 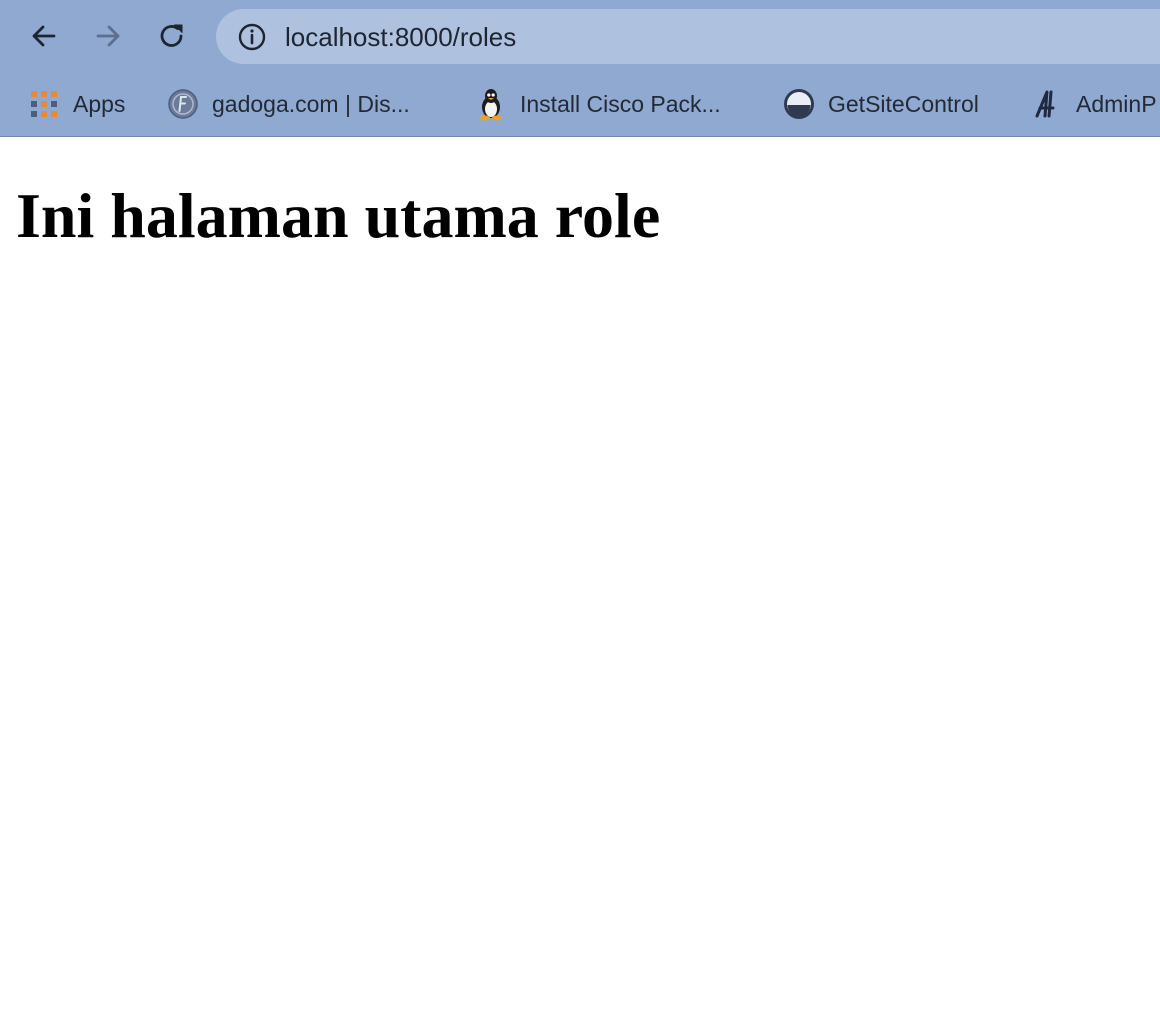 I want to click on bookmark-getsitecontrol: GetSiteControl, so click(x=880, y=104).